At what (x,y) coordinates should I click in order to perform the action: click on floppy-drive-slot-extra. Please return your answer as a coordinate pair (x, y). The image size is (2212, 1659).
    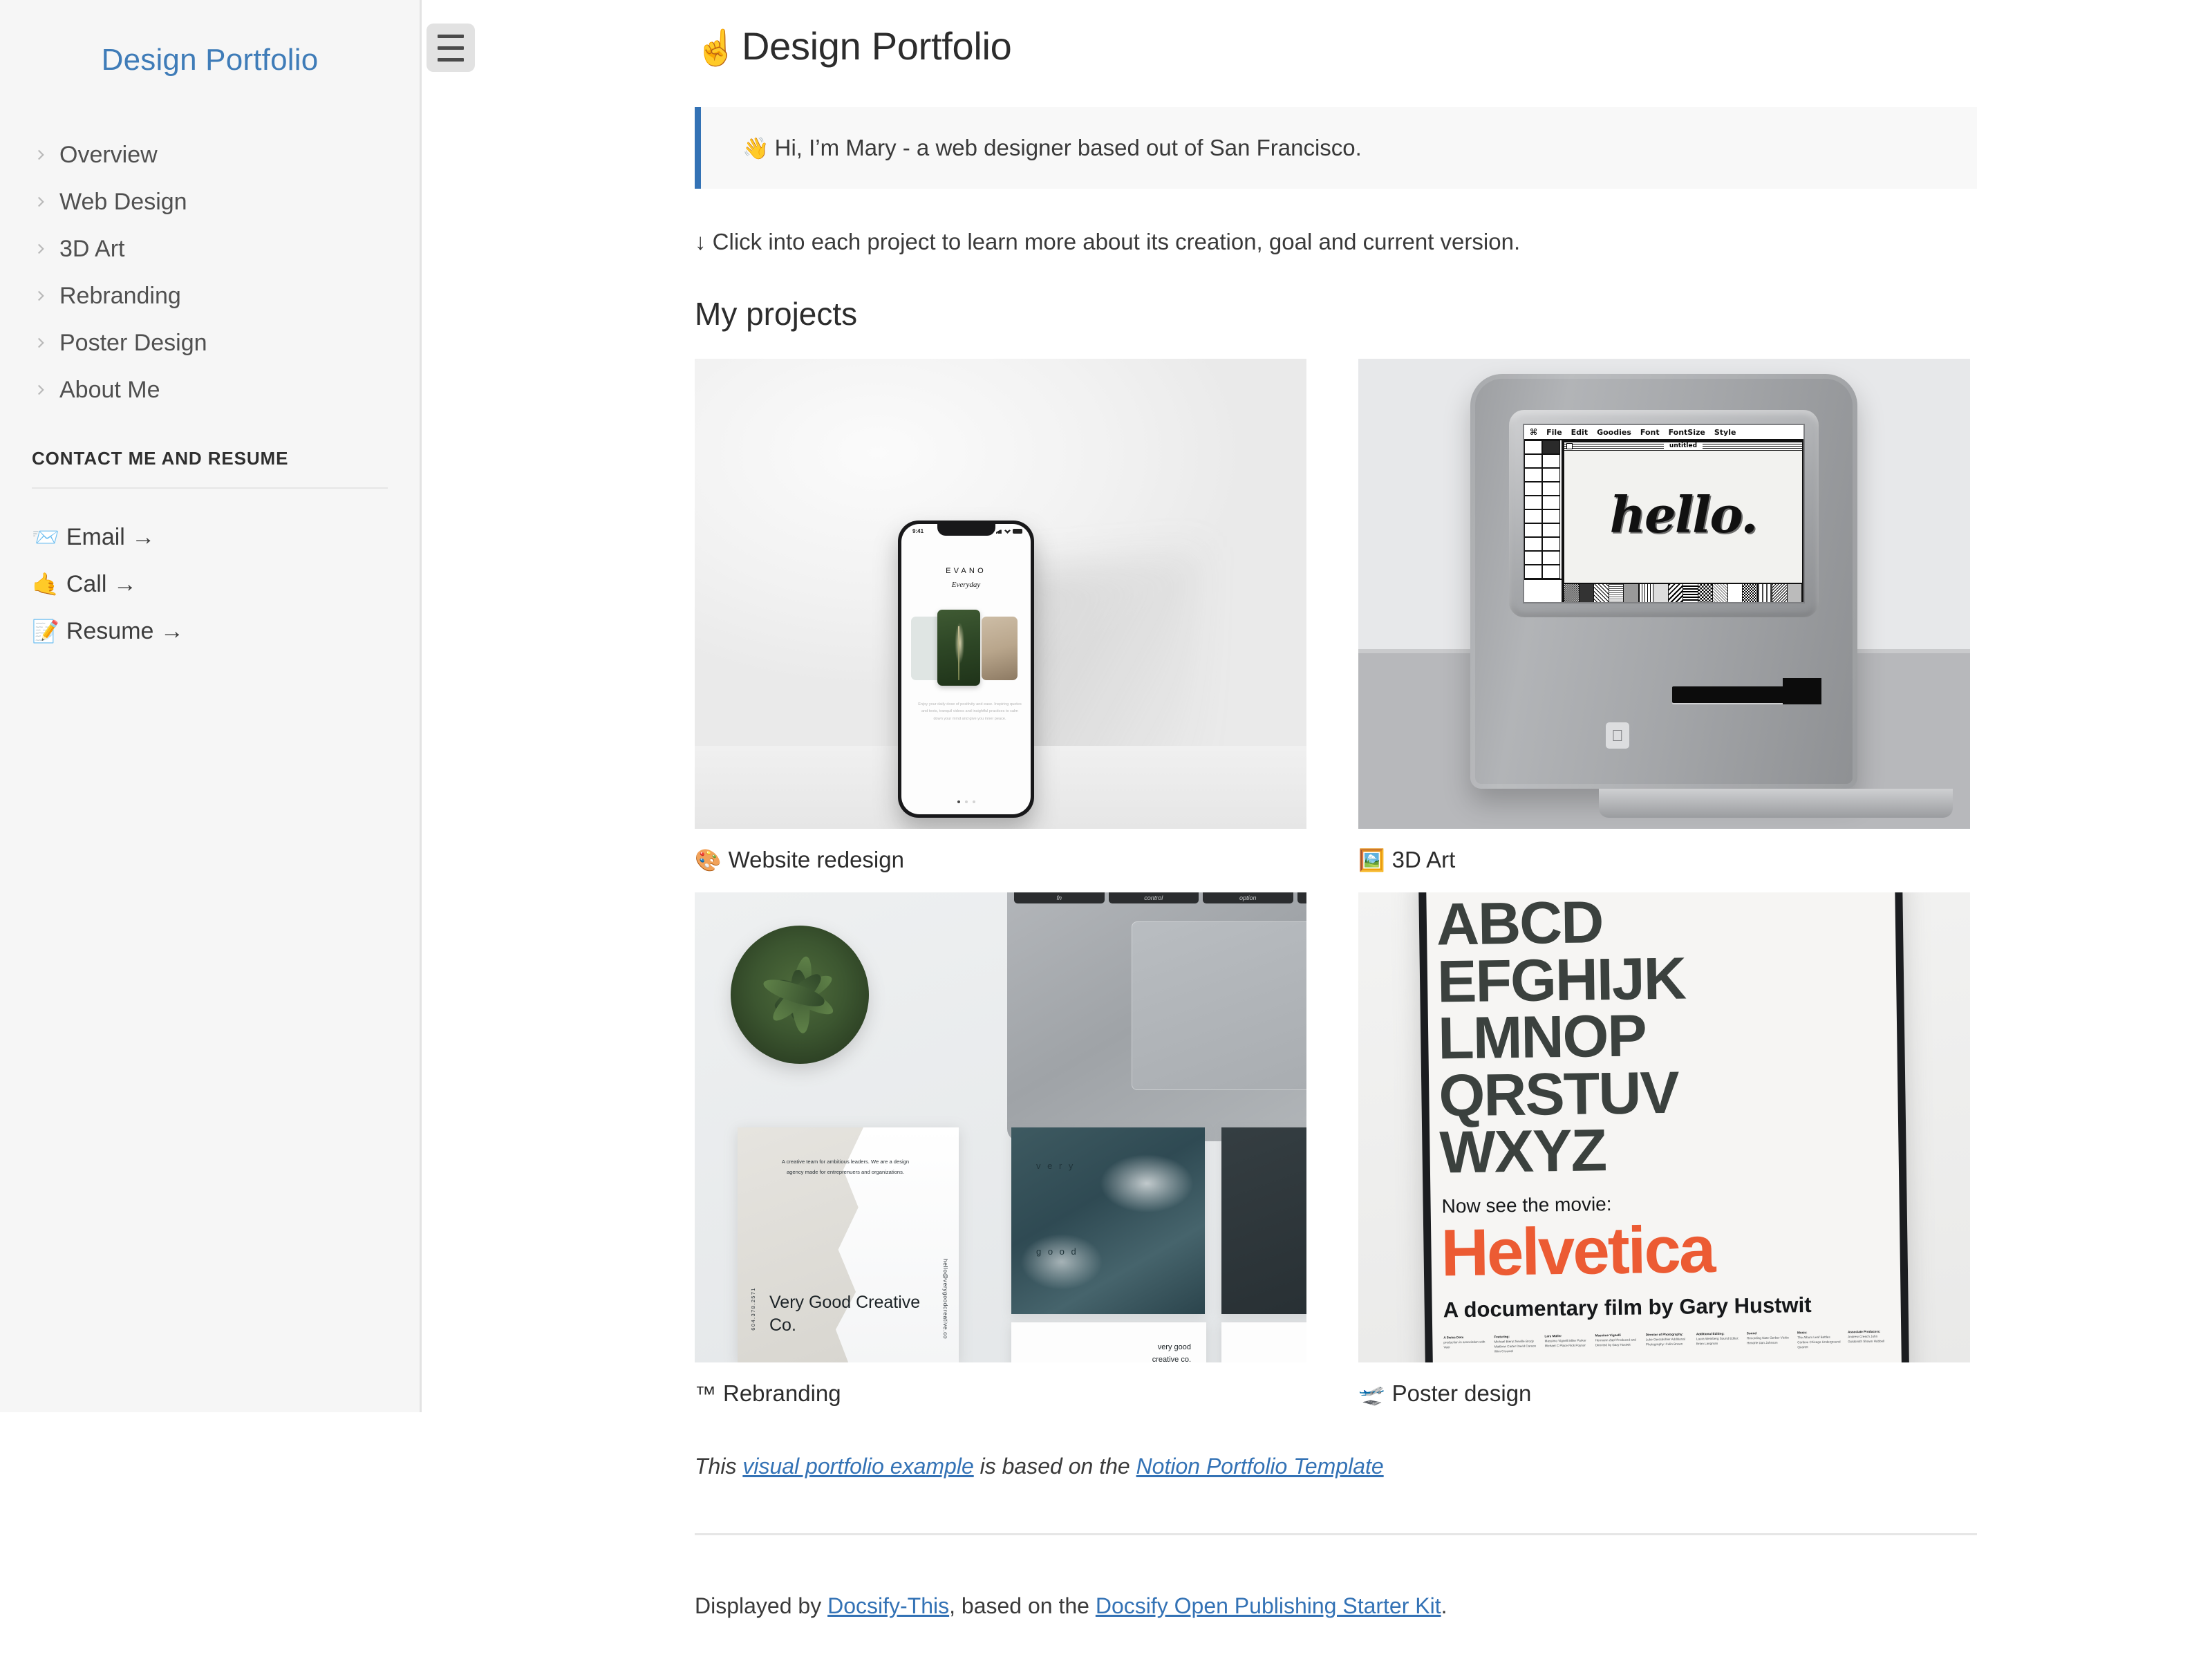
    Looking at the image, I should click on (1802, 691).